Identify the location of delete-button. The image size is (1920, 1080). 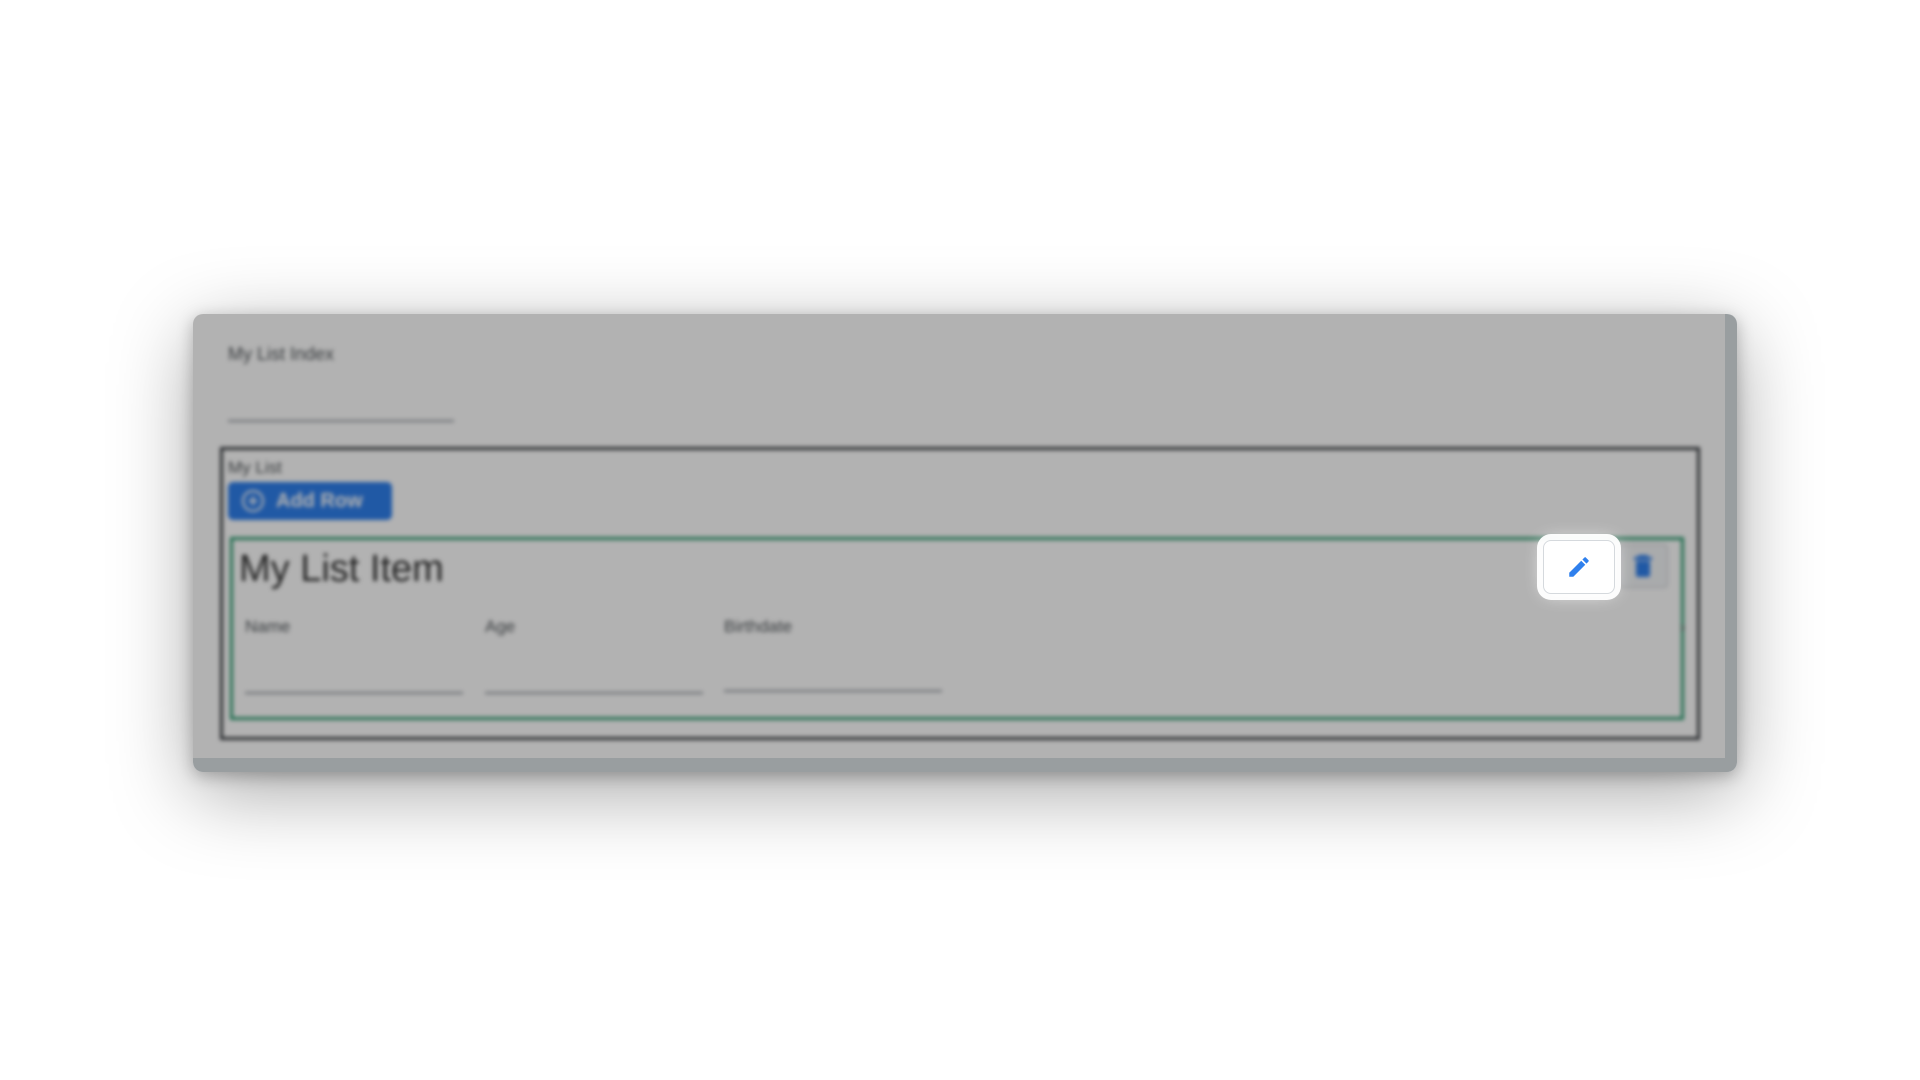
(1643, 566).